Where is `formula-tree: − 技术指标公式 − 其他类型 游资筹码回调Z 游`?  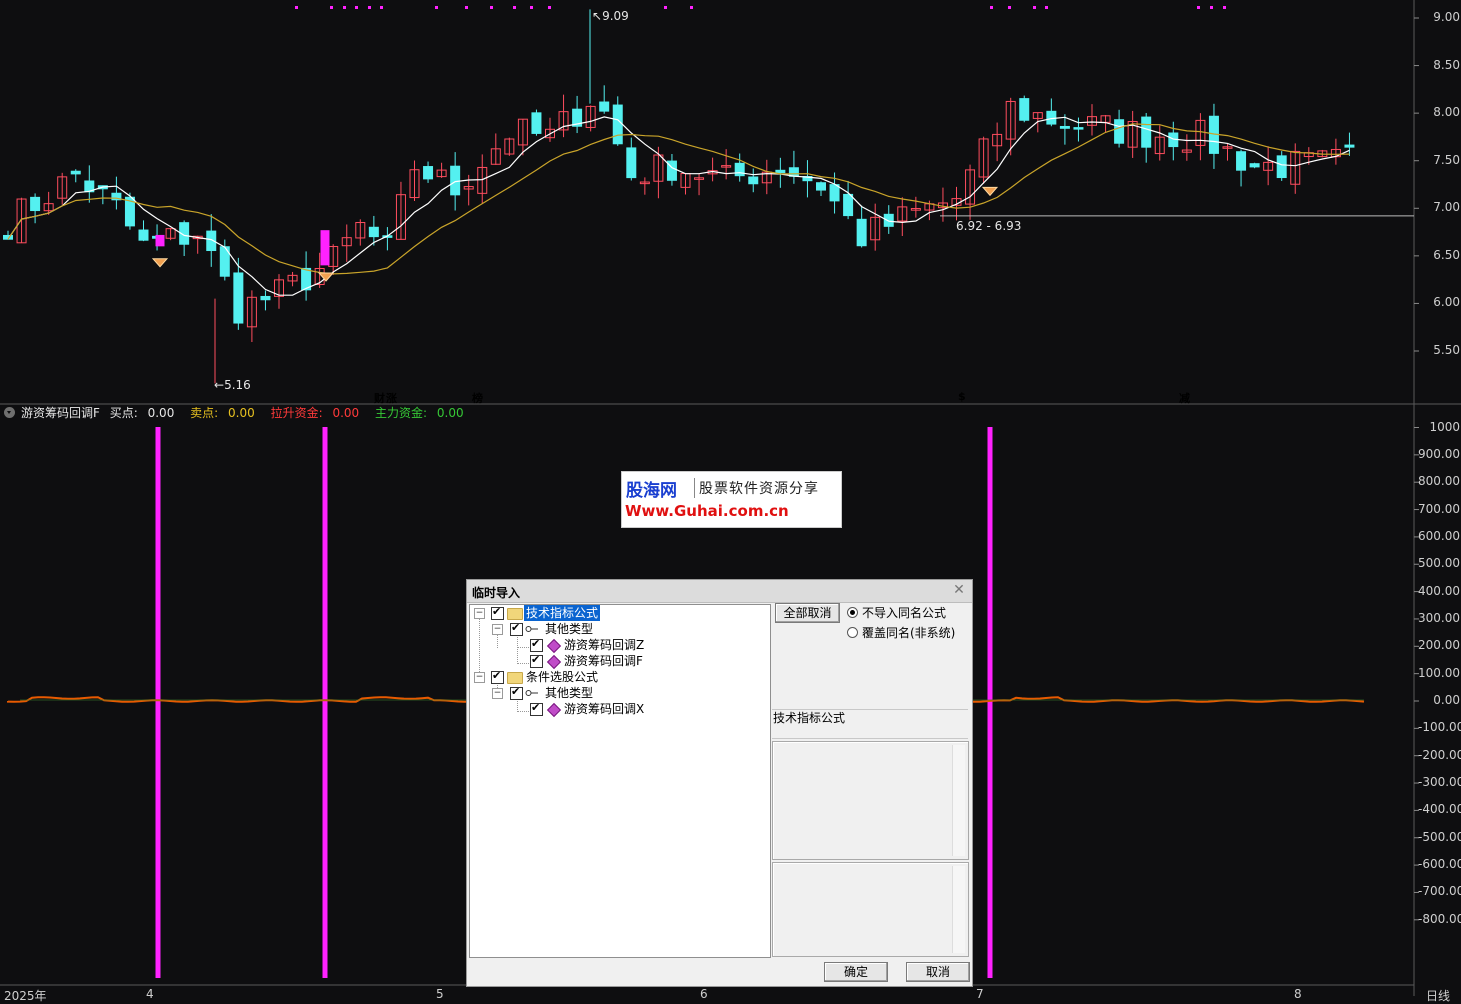
formula-tree: − 技术指标公式 − 其他类型 游资筹码回调Z 游 is located at coordinates (620, 781).